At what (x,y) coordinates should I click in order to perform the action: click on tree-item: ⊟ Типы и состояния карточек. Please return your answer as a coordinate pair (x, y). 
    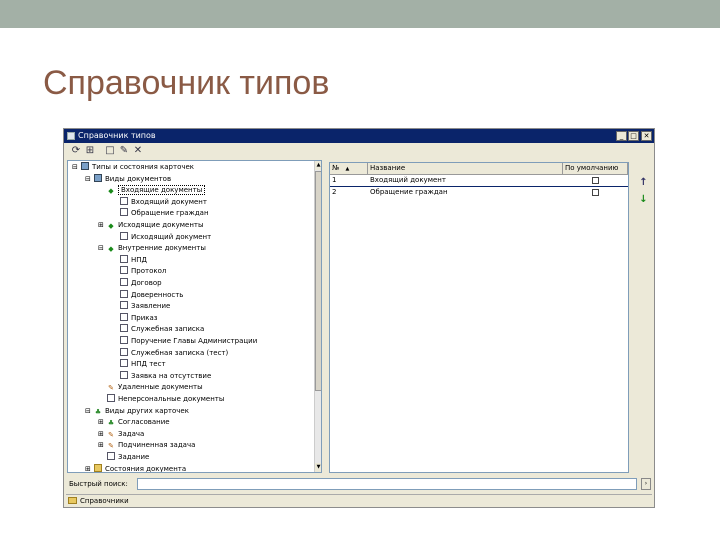
    Looking at the image, I should click on (133, 167).